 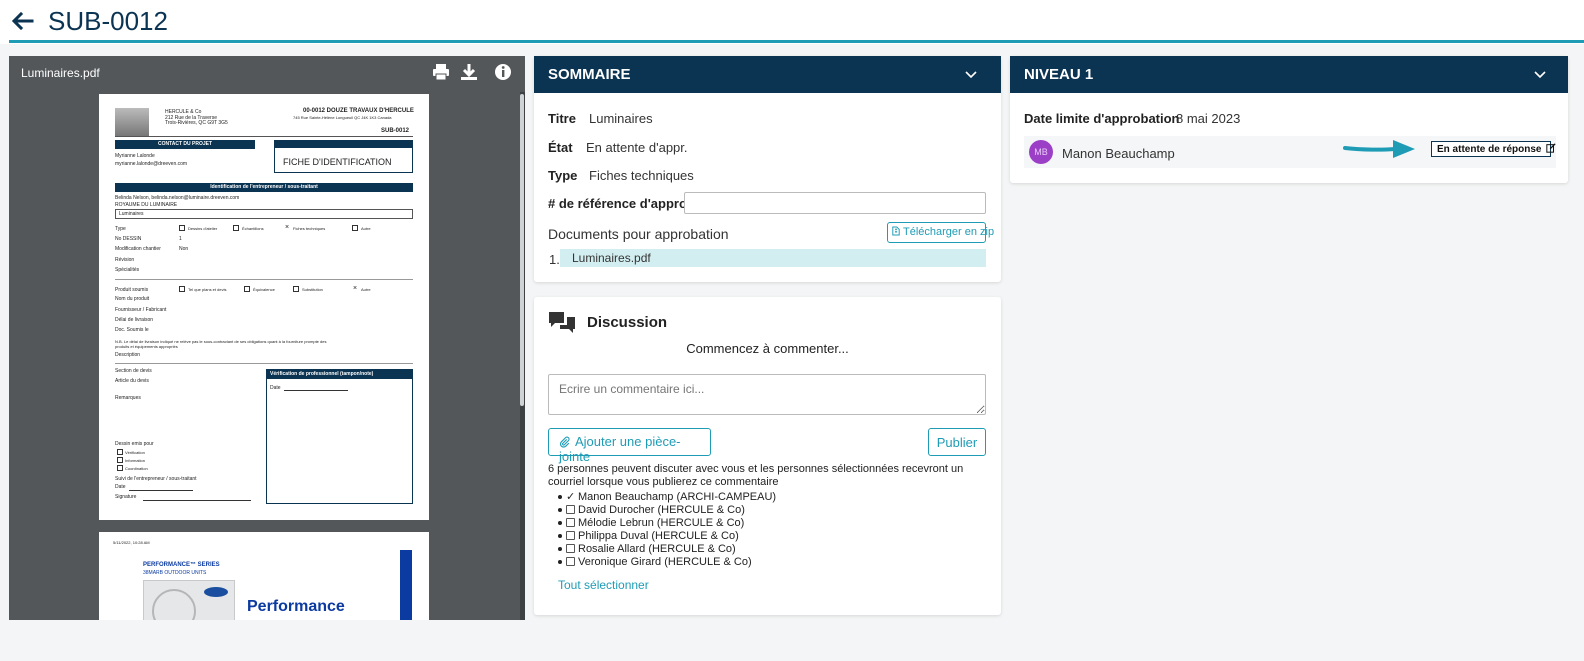 What do you see at coordinates (957, 442) in the screenshot?
I see `publish-button: Publier` at bounding box center [957, 442].